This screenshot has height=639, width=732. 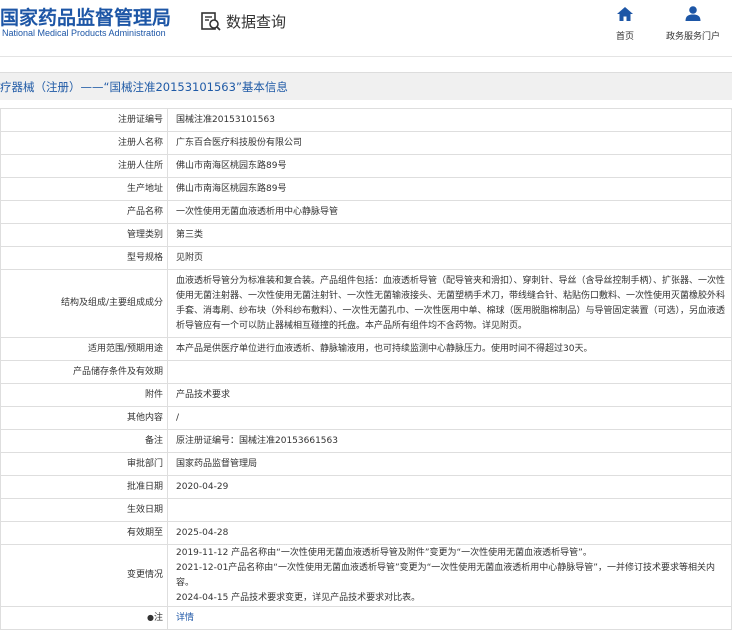 I want to click on data-query-title: 数据查询, so click(x=243, y=21).